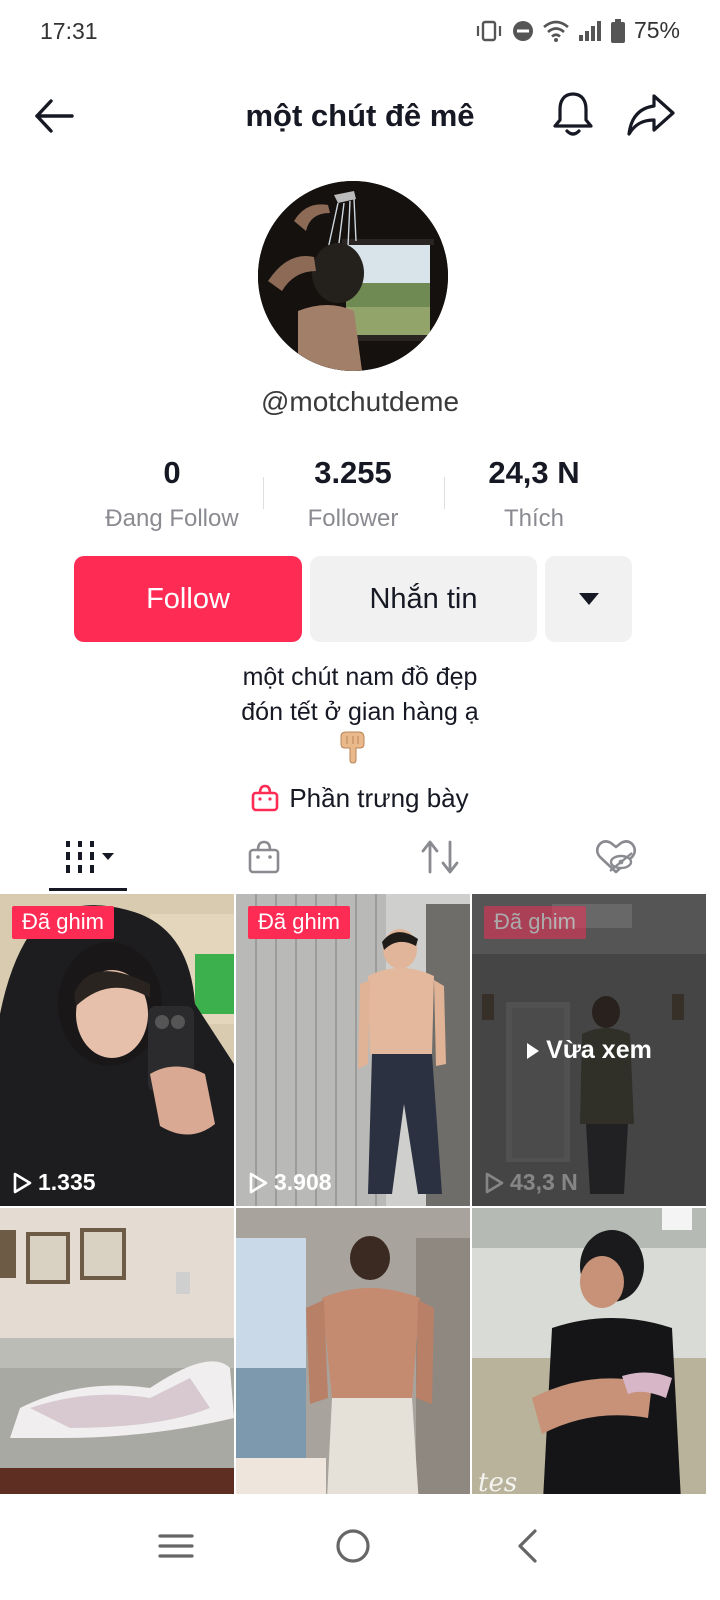 The height and width of the screenshot is (1600, 720). I want to click on dnd-icon, so click(522, 30).